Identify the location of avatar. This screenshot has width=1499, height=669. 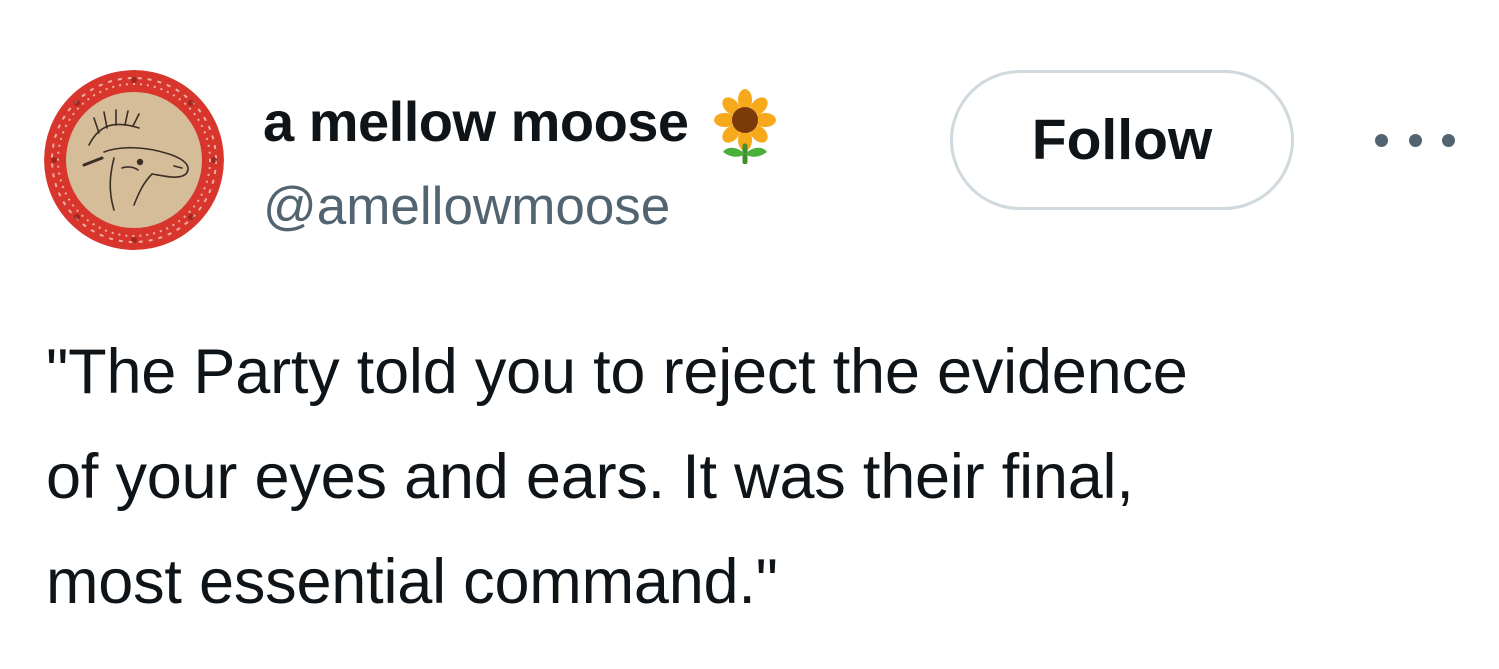
(134, 160).